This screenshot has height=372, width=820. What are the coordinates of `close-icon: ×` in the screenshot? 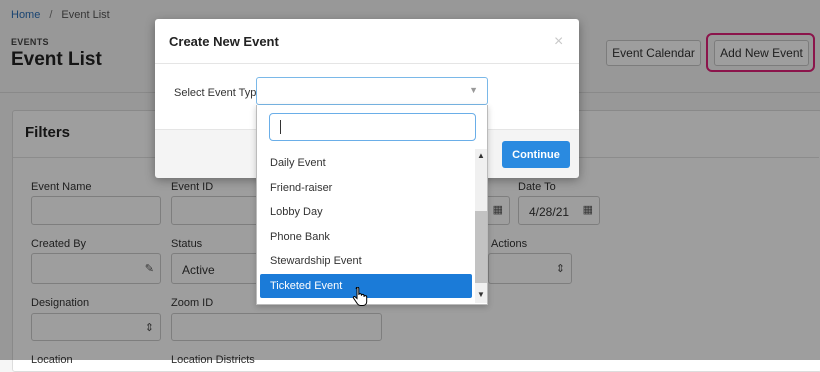 It's located at (558, 42).